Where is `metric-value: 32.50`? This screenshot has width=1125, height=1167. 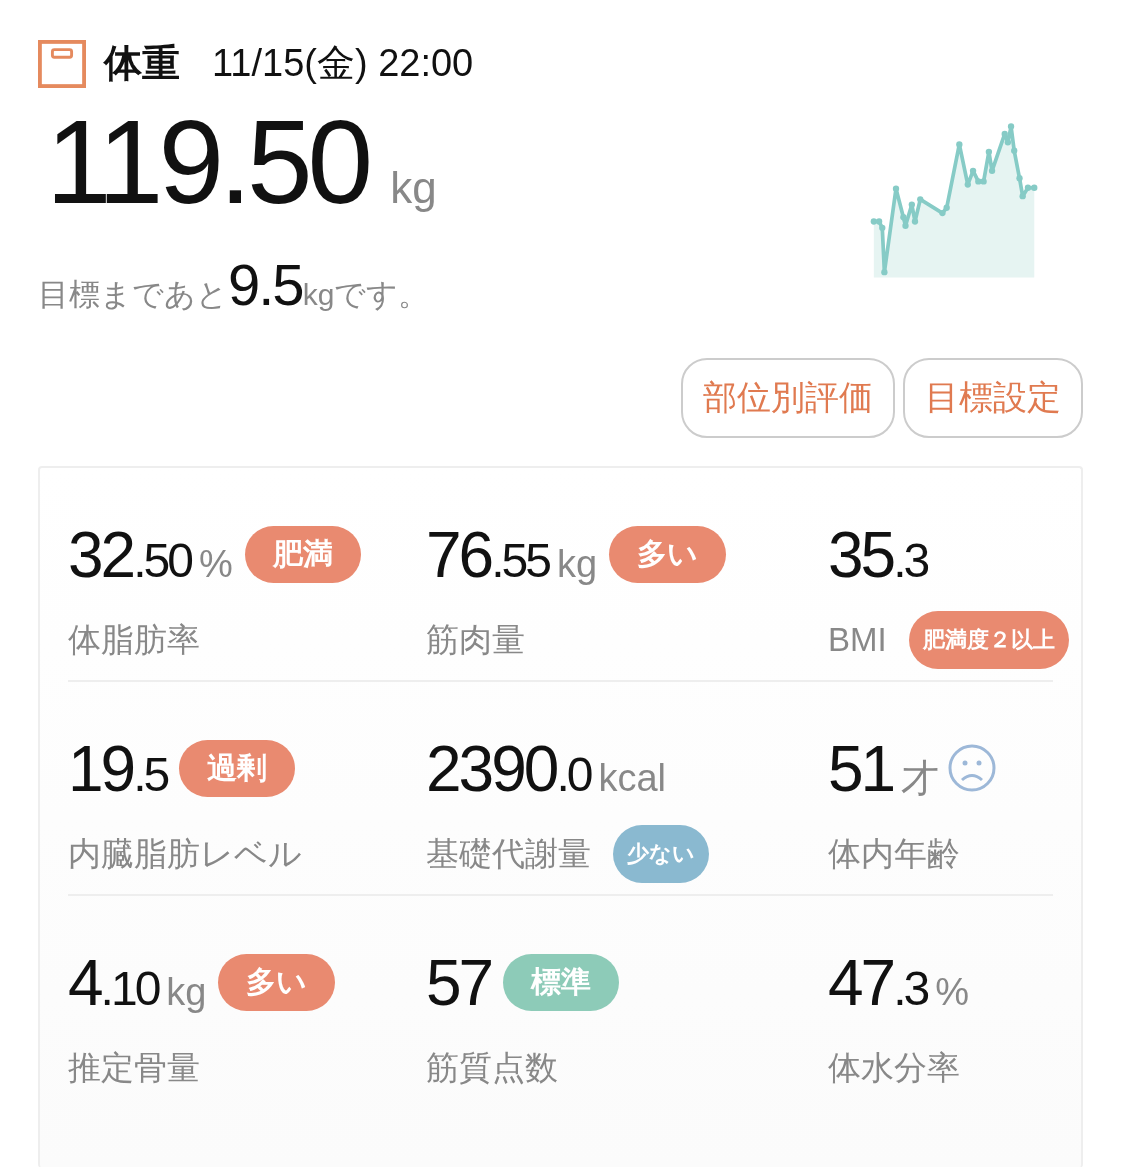
metric-value: 32.50 is located at coordinates (129, 555).